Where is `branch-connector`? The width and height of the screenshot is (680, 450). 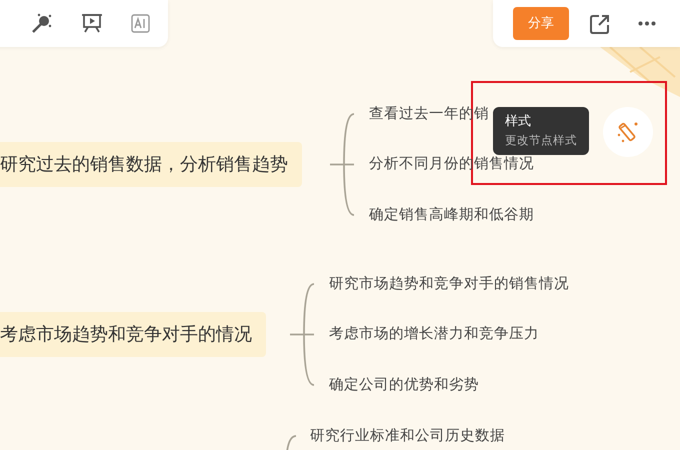 branch-connector is located at coordinates (290, 442).